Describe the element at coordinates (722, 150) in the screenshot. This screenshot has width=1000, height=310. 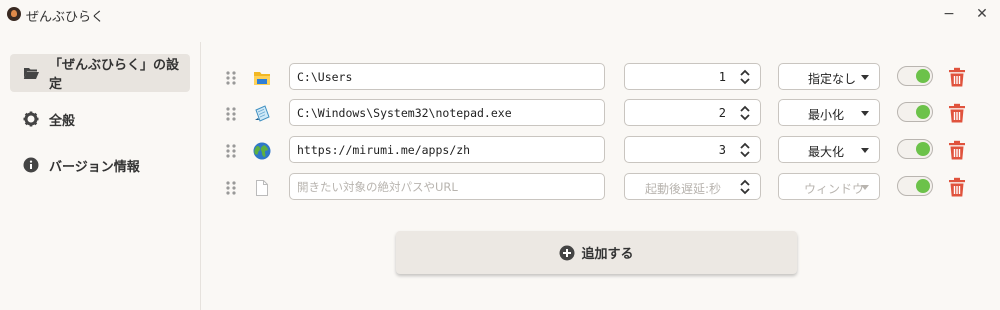
I see `delay-value: 3` at that location.